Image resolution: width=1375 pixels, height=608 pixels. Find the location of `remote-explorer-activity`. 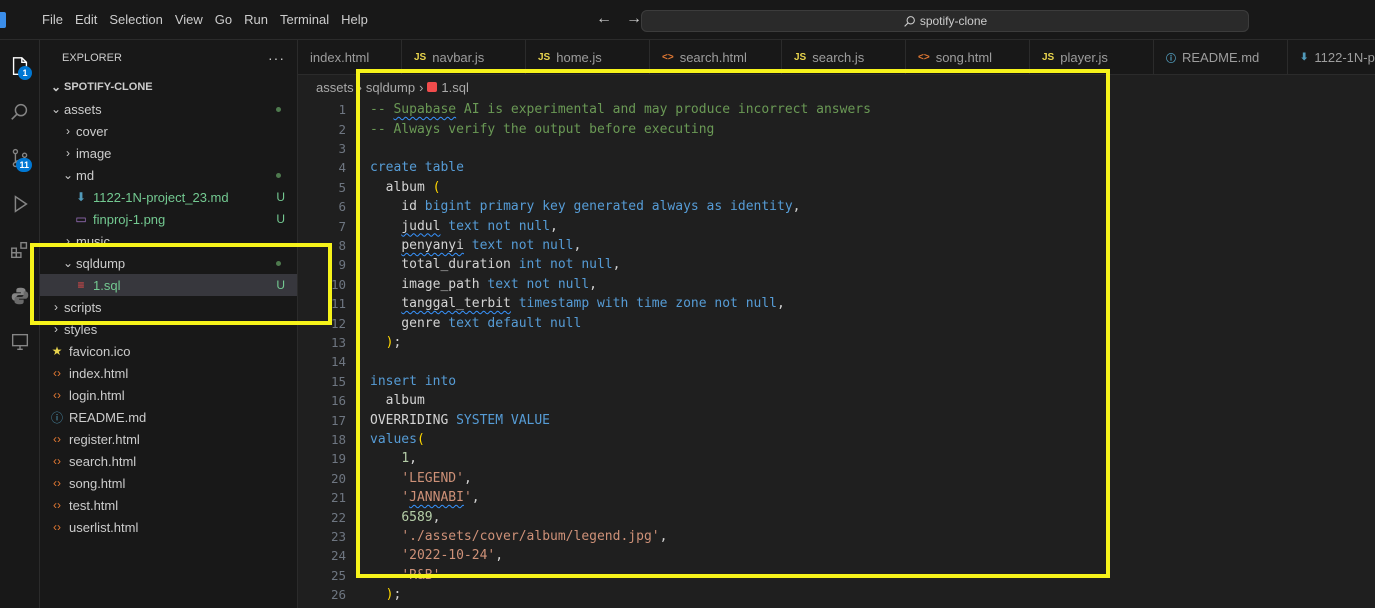

remote-explorer-activity is located at coordinates (20, 342).